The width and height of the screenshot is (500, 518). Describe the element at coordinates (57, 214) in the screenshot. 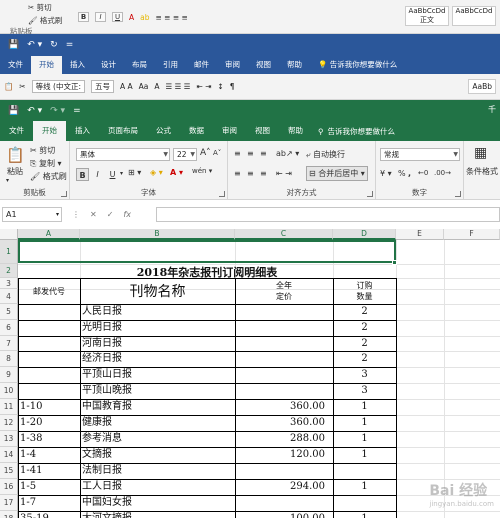

I see `name-box-dropdown-icon: ▾` at that location.